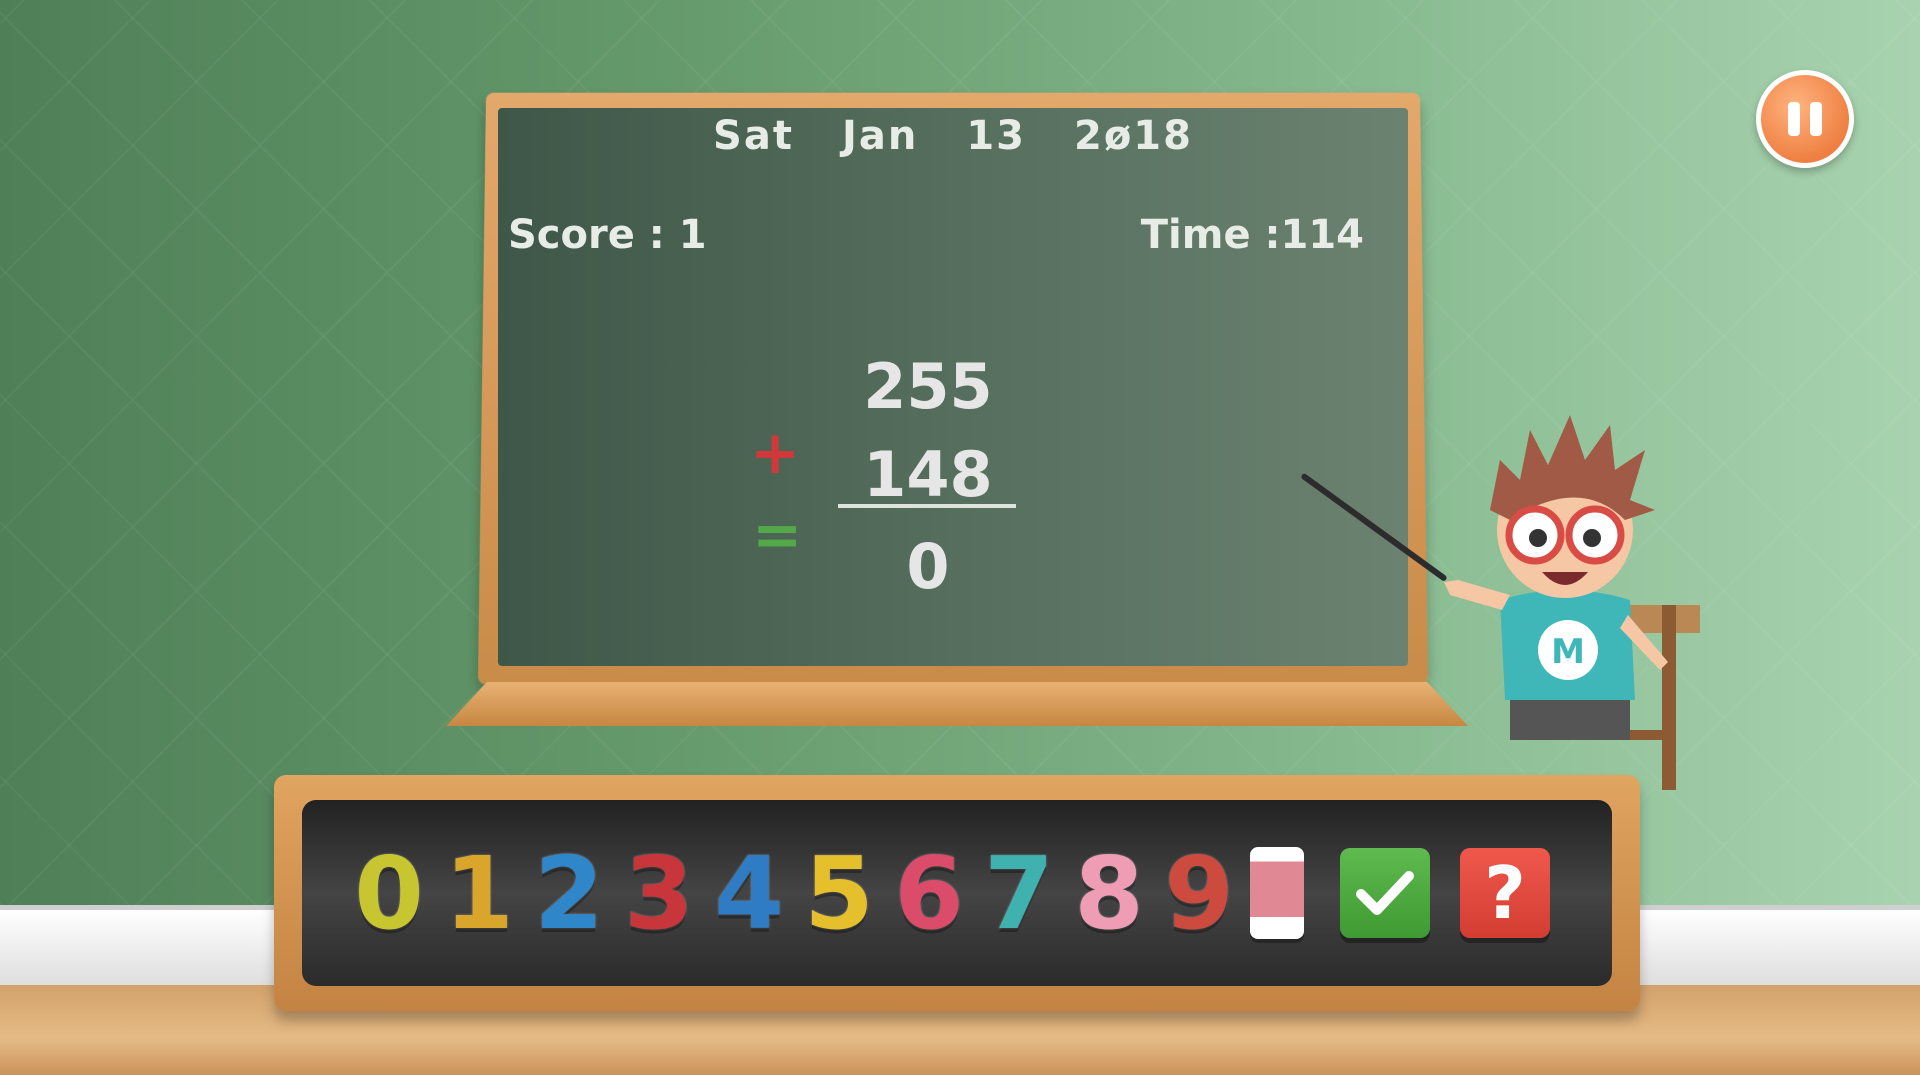 This screenshot has width=1920, height=1075. I want to click on score-display: Score : 1, so click(607, 235).